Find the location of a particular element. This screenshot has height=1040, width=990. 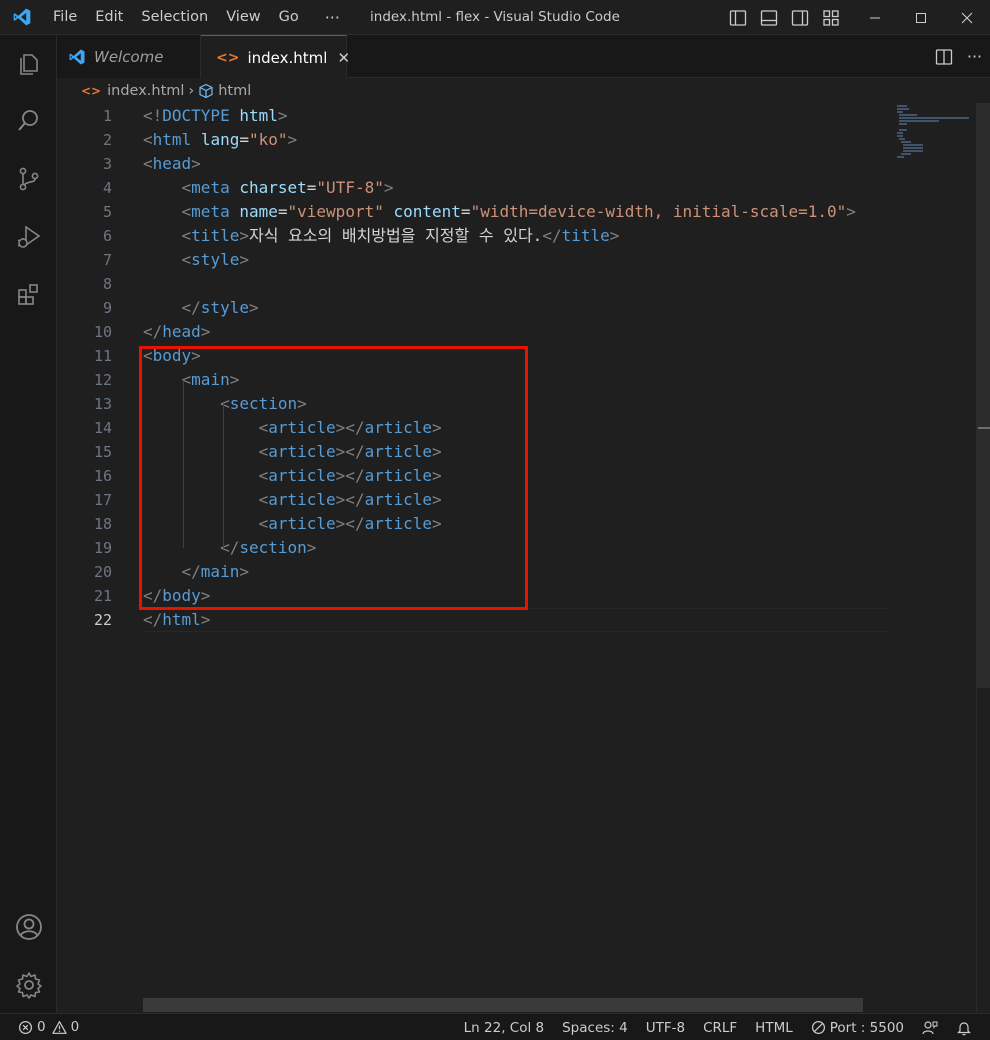

code-line: </head> is located at coordinates (176, 332).